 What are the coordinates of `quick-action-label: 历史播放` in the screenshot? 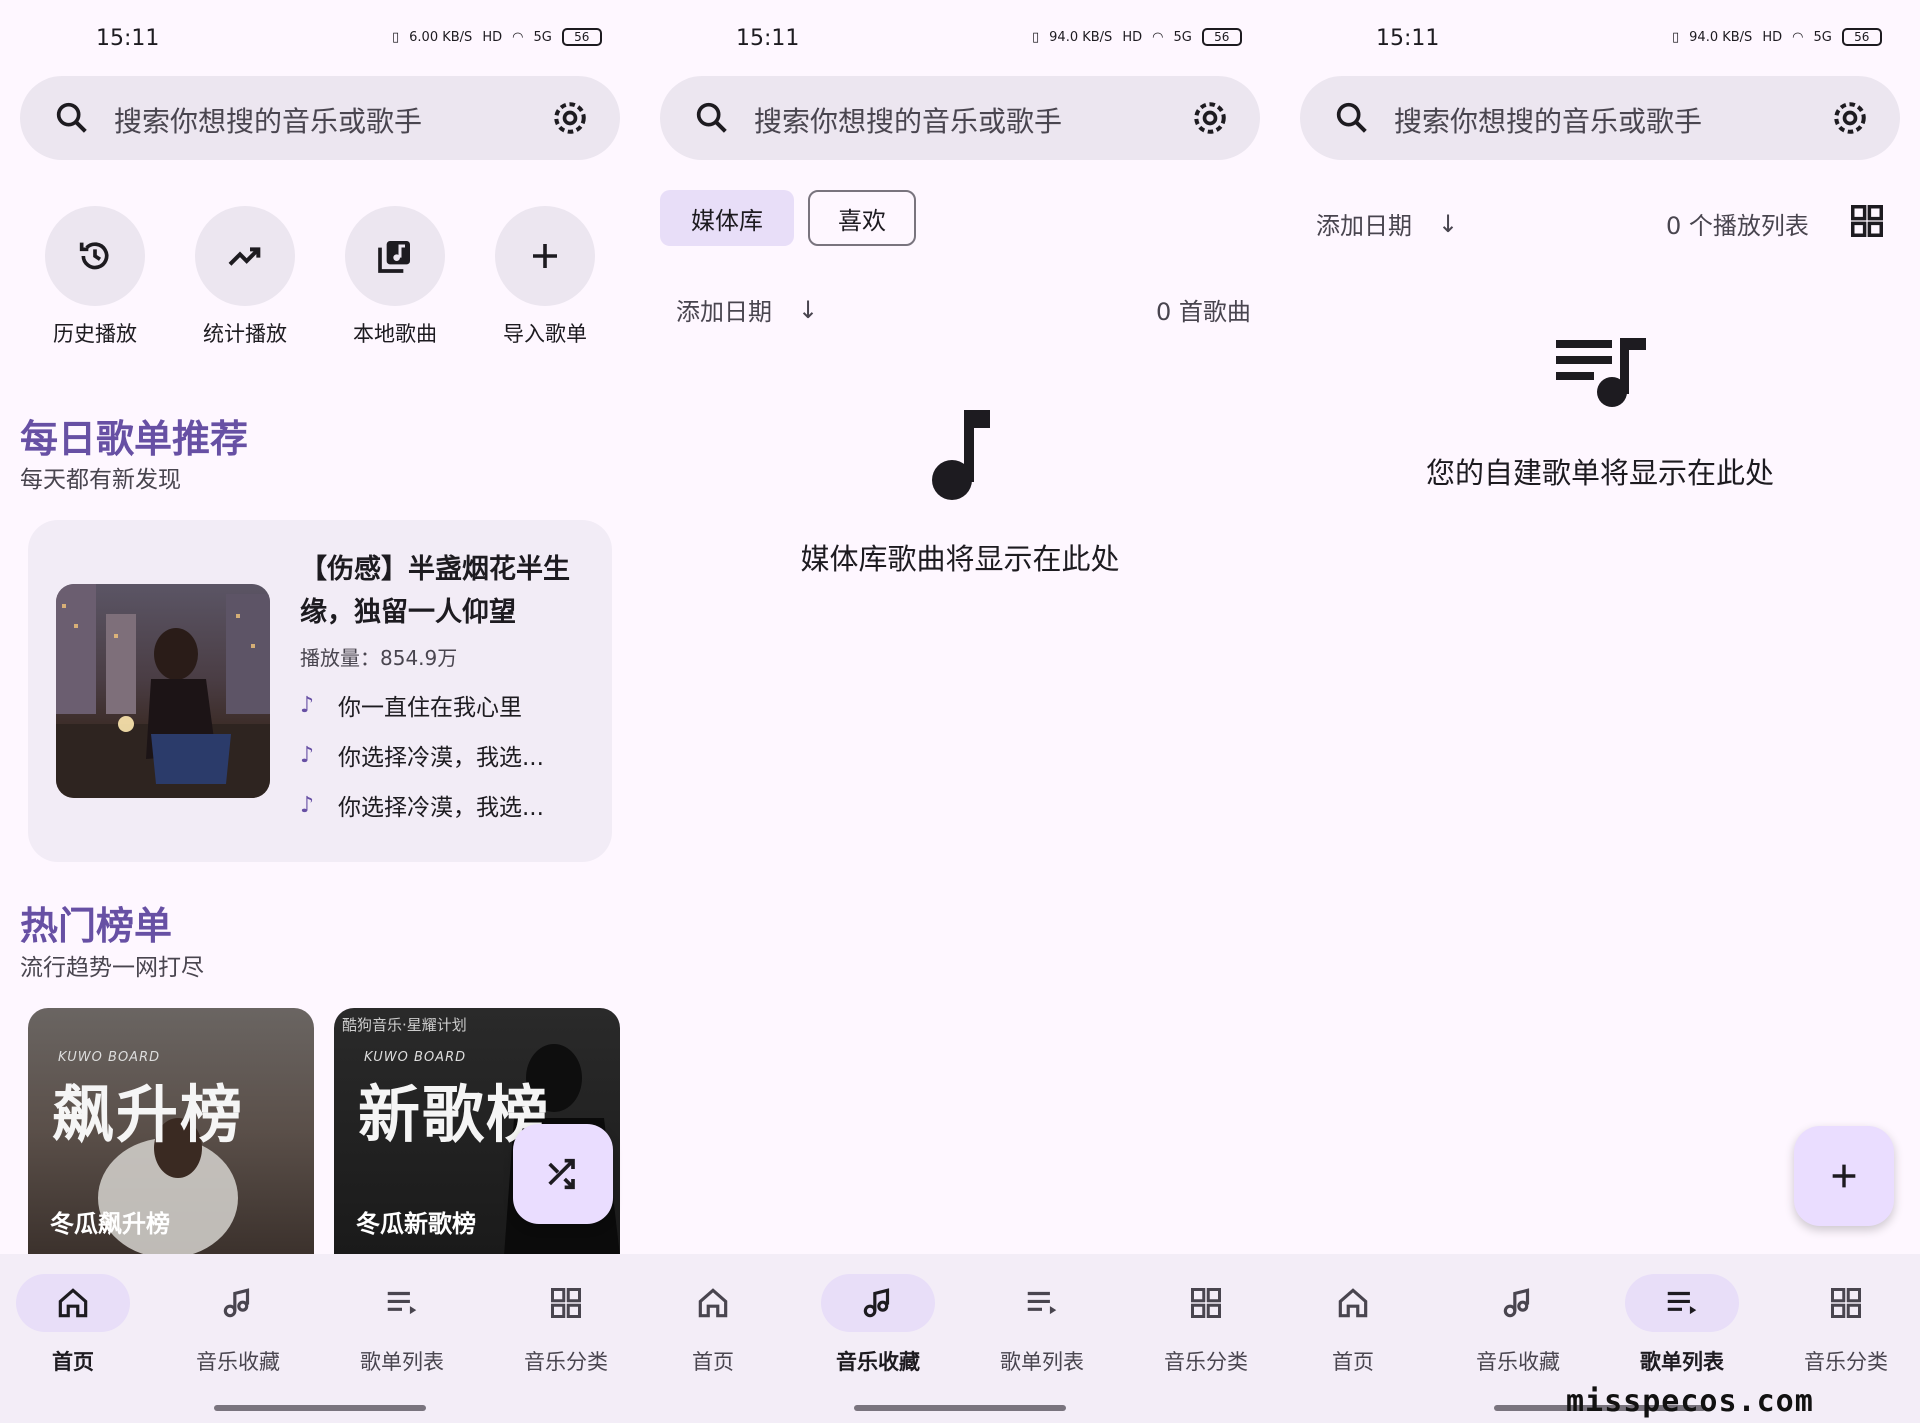 It's located at (95, 334).